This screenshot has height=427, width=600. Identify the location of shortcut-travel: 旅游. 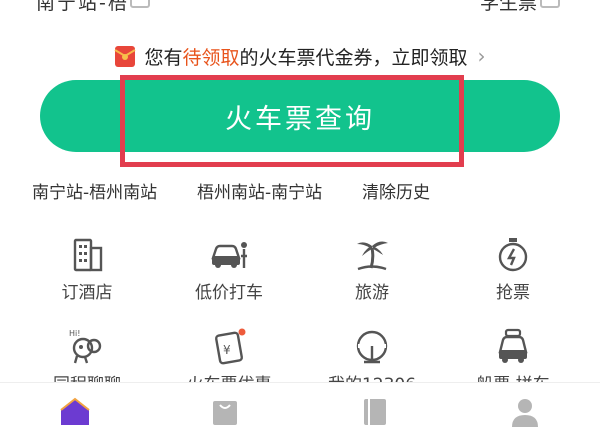
(372, 269).